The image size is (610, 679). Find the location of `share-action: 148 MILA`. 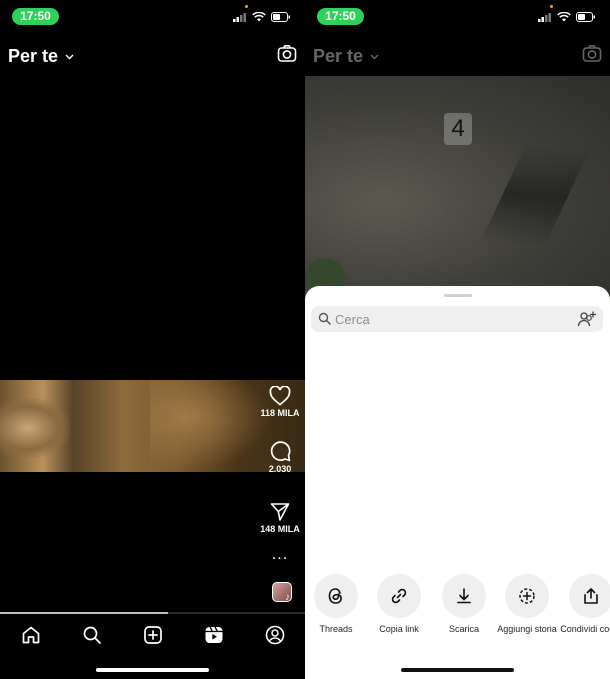

share-action: 148 MILA is located at coordinates (280, 518).